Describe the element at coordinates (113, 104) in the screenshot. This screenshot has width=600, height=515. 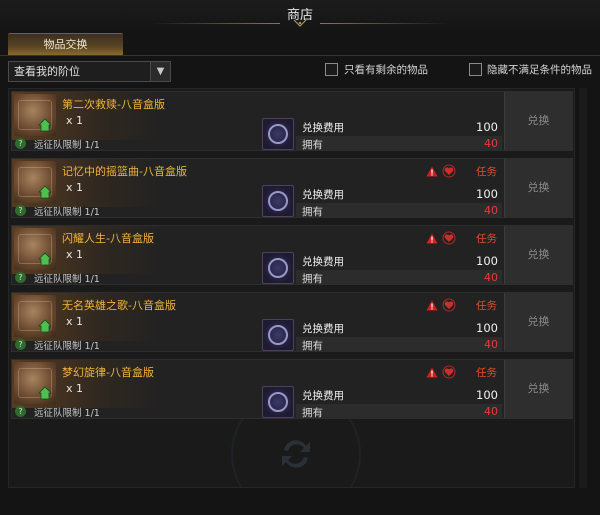
I see `item-name: 第二次救赎-八音盒版` at that location.